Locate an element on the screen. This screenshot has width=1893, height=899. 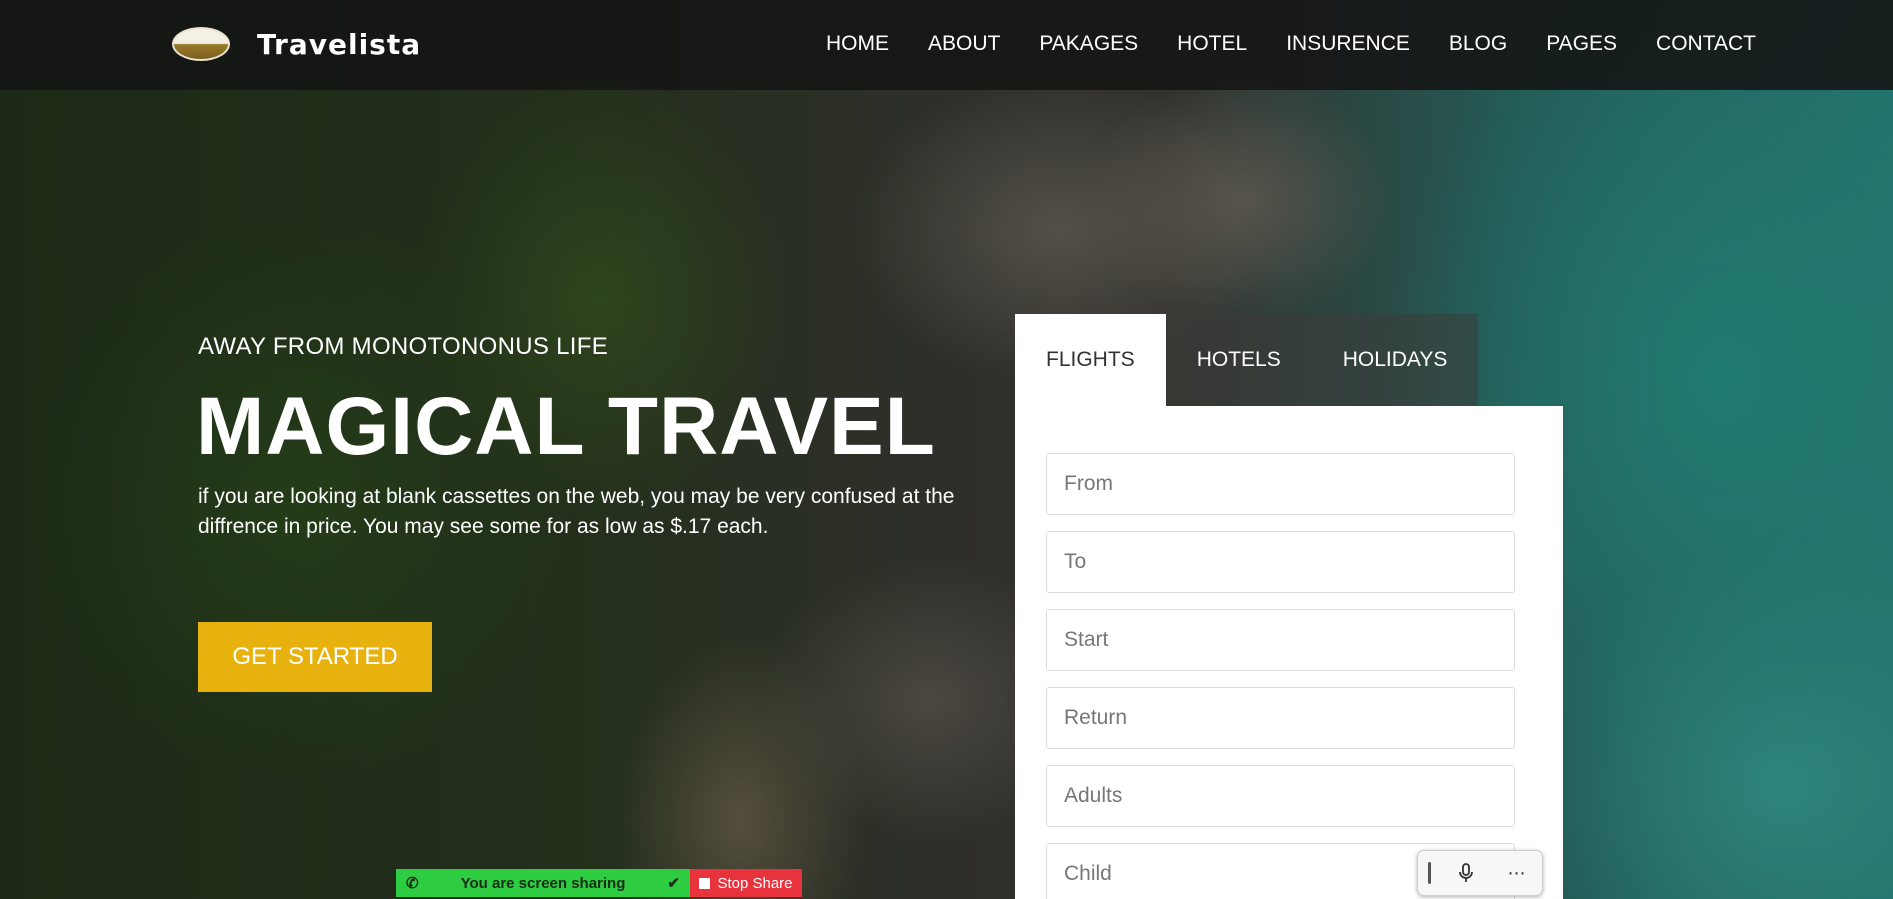
return-date-input is located at coordinates (1280, 718).